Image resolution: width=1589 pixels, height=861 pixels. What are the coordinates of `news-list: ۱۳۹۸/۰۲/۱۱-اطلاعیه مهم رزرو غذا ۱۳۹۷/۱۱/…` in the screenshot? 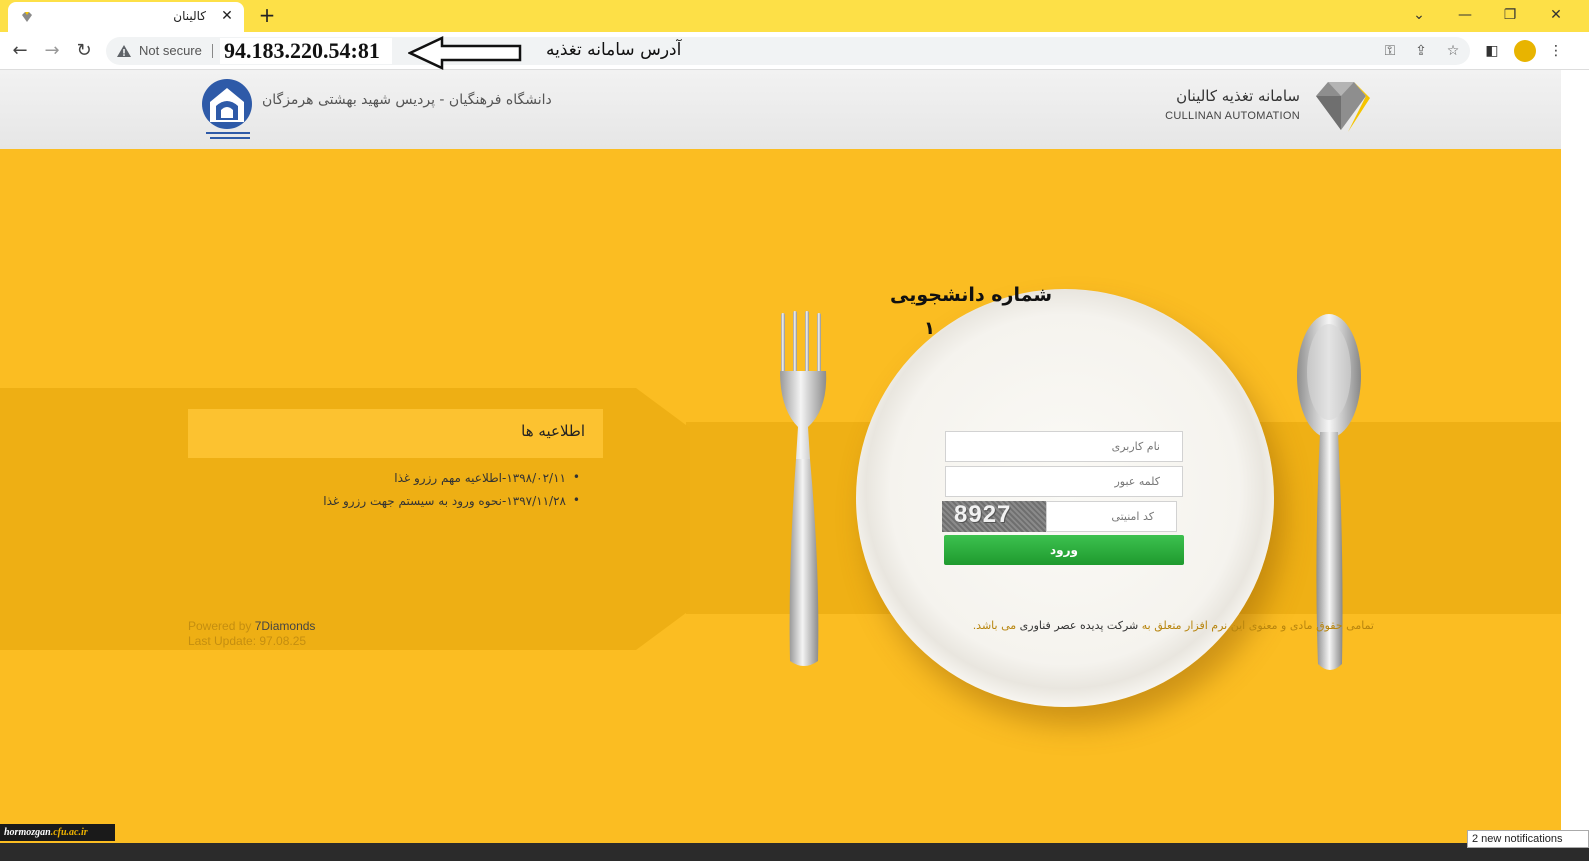 It's located at (384, 493).